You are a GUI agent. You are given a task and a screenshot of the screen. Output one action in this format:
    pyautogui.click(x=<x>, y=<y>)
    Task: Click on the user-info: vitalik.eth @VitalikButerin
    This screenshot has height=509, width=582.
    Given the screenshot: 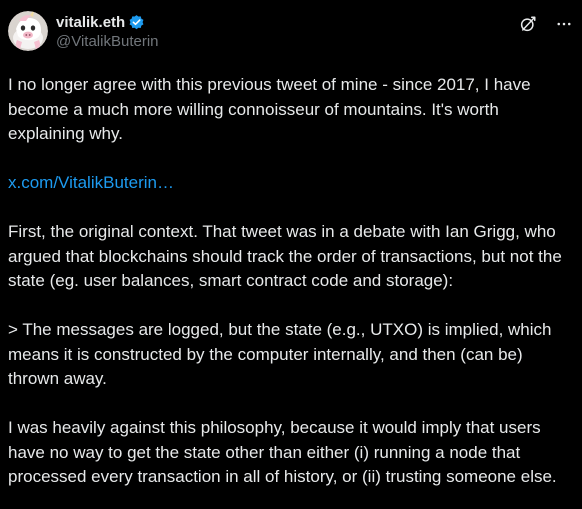 What is the action you would take?
    pyautogui.click(x=107, y=32)
    